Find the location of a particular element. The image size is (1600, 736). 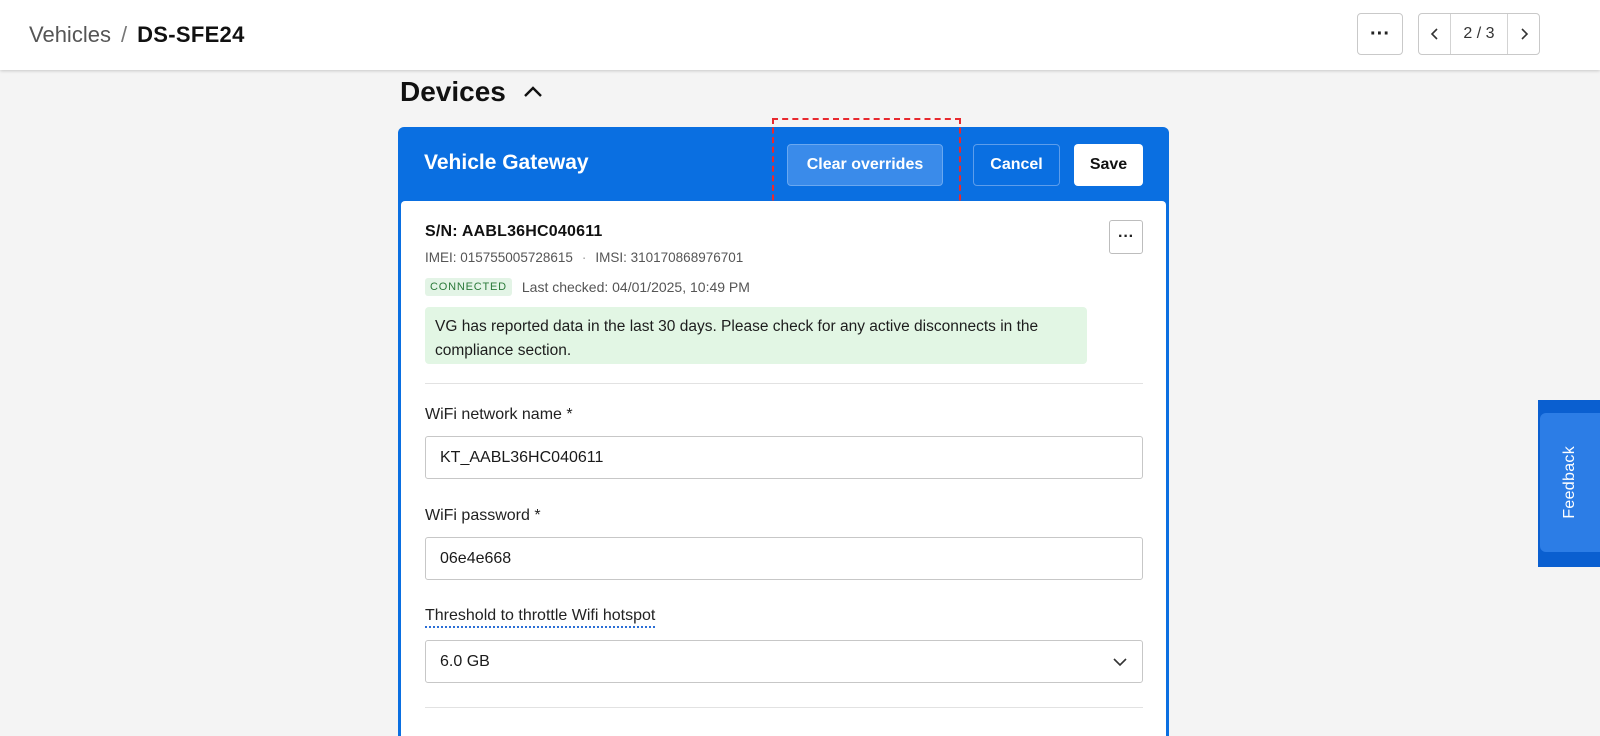

wifi-name-input is located at coordinates (784, 457).